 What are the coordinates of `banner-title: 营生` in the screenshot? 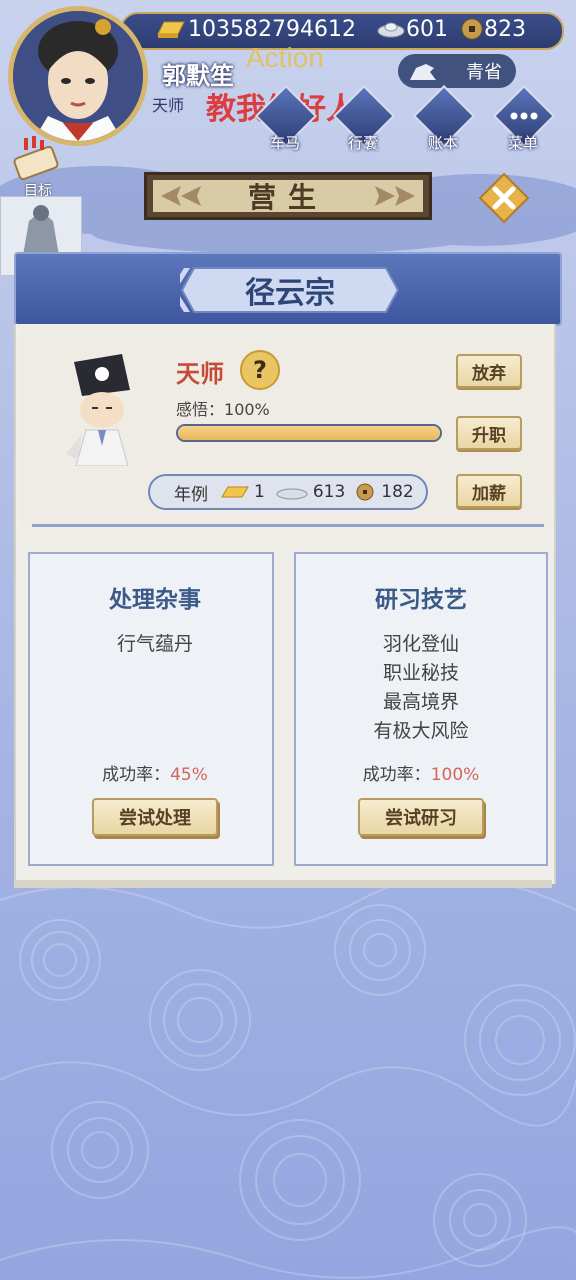 It's located at (287, 197).